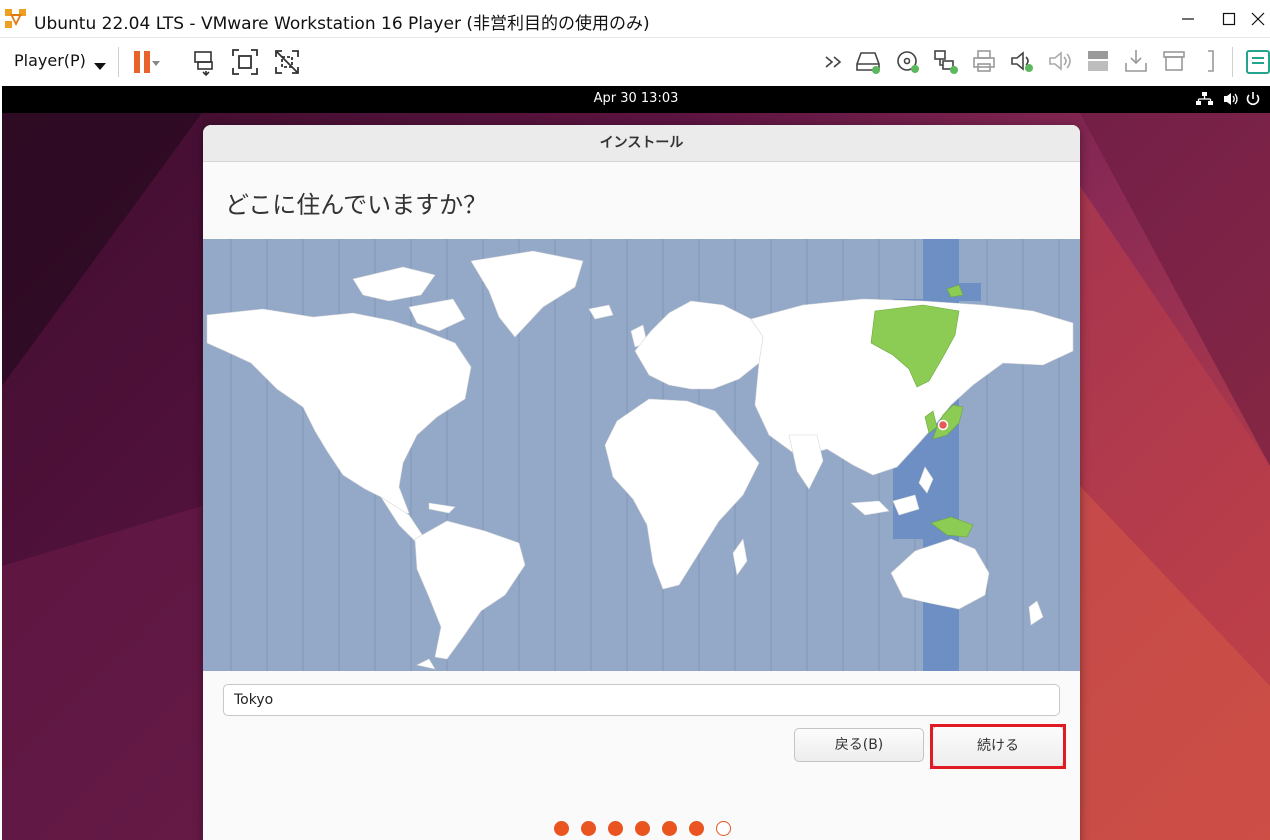 The height and width of the screenshot is (840, 1270). Describe the element at coordinates (146, 62) in the screenshot. I see `pause-icon` at that location.